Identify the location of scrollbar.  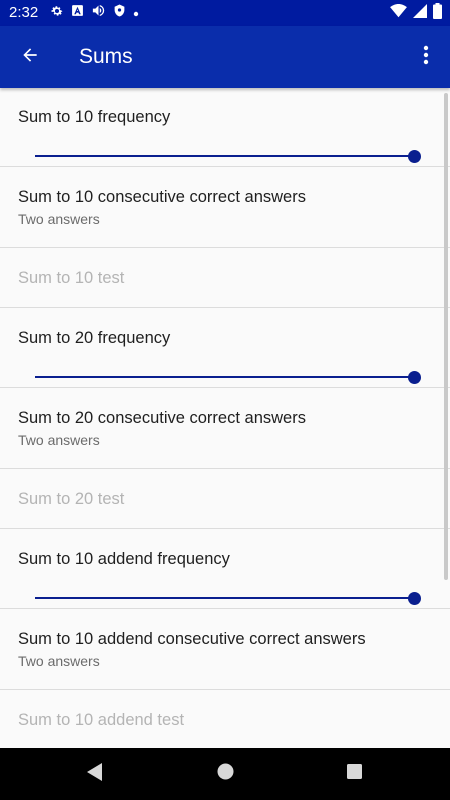
(446, 336).